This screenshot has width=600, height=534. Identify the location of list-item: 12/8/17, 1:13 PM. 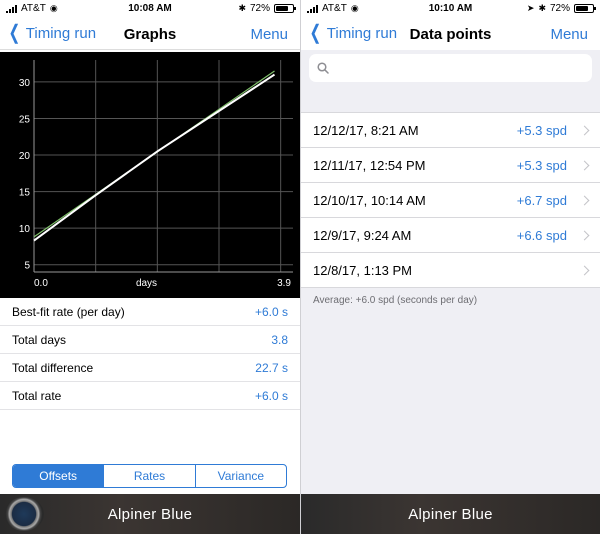
(450, 270).